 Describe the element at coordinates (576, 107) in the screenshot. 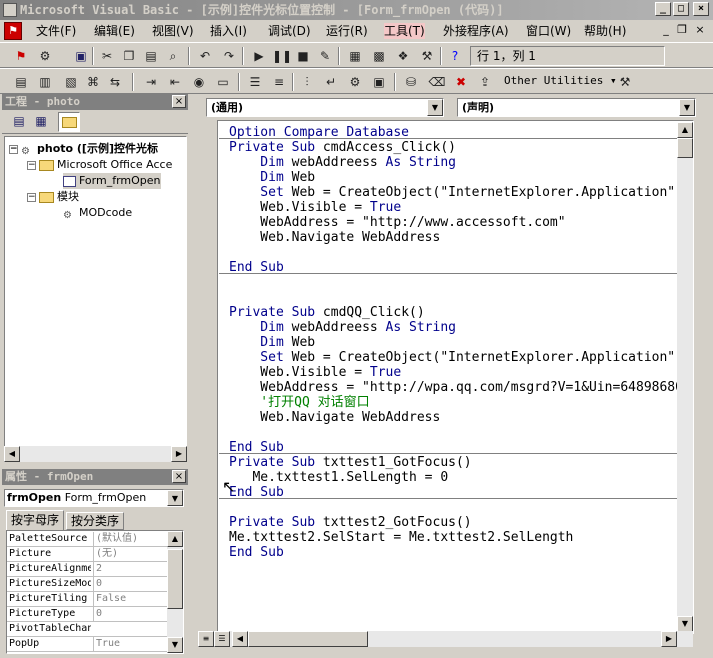

I see `procedure-combo: (声明) ▼` at that location.